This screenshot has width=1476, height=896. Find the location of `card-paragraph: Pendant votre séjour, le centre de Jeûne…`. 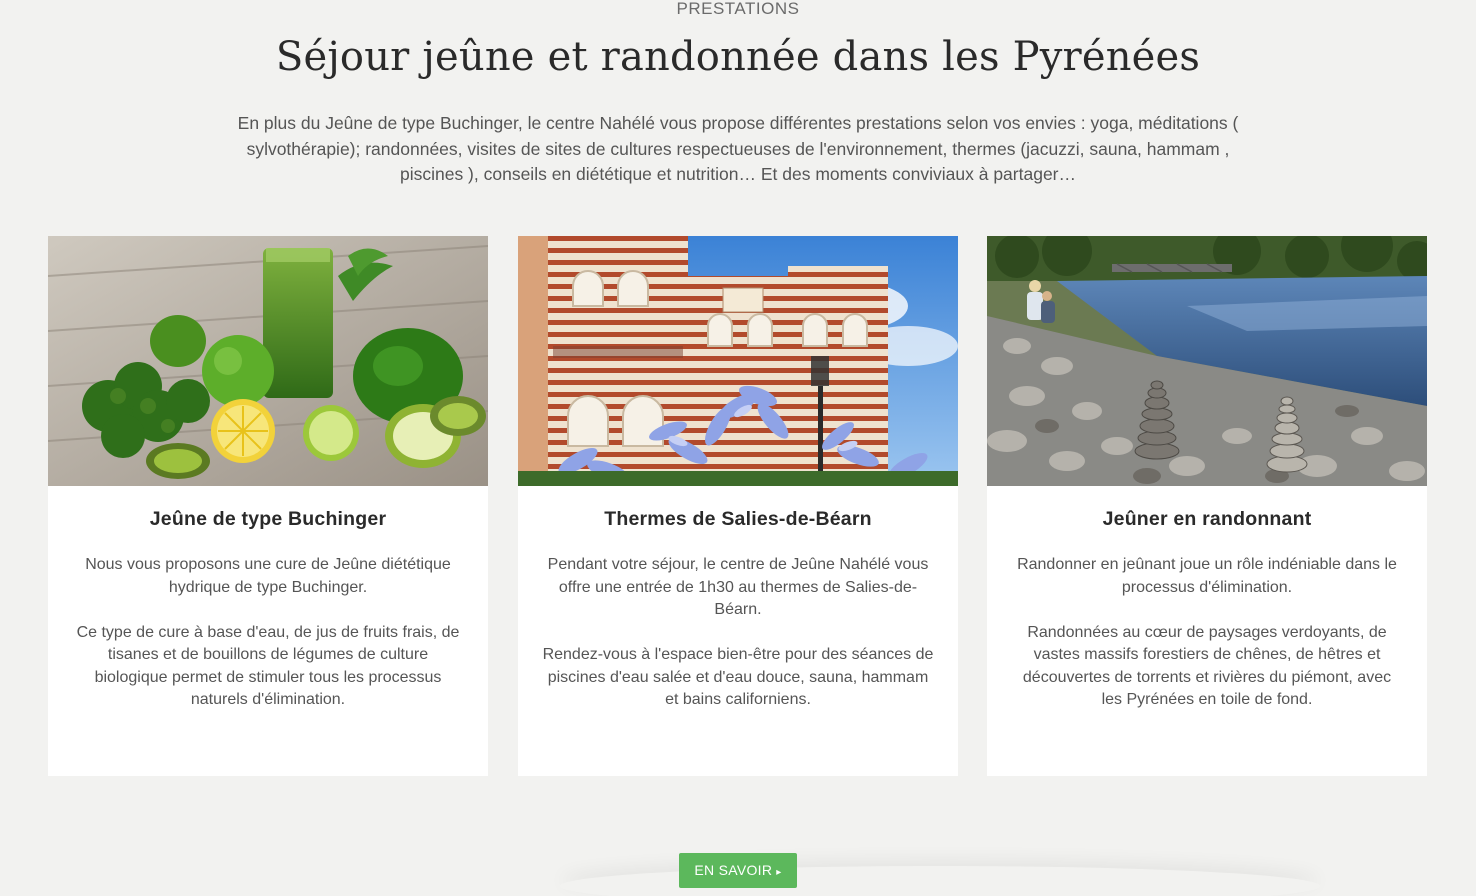

card-paragraph: Pendant votre séjour, le centre de Jeûne… is located at coordinates (738, 587).